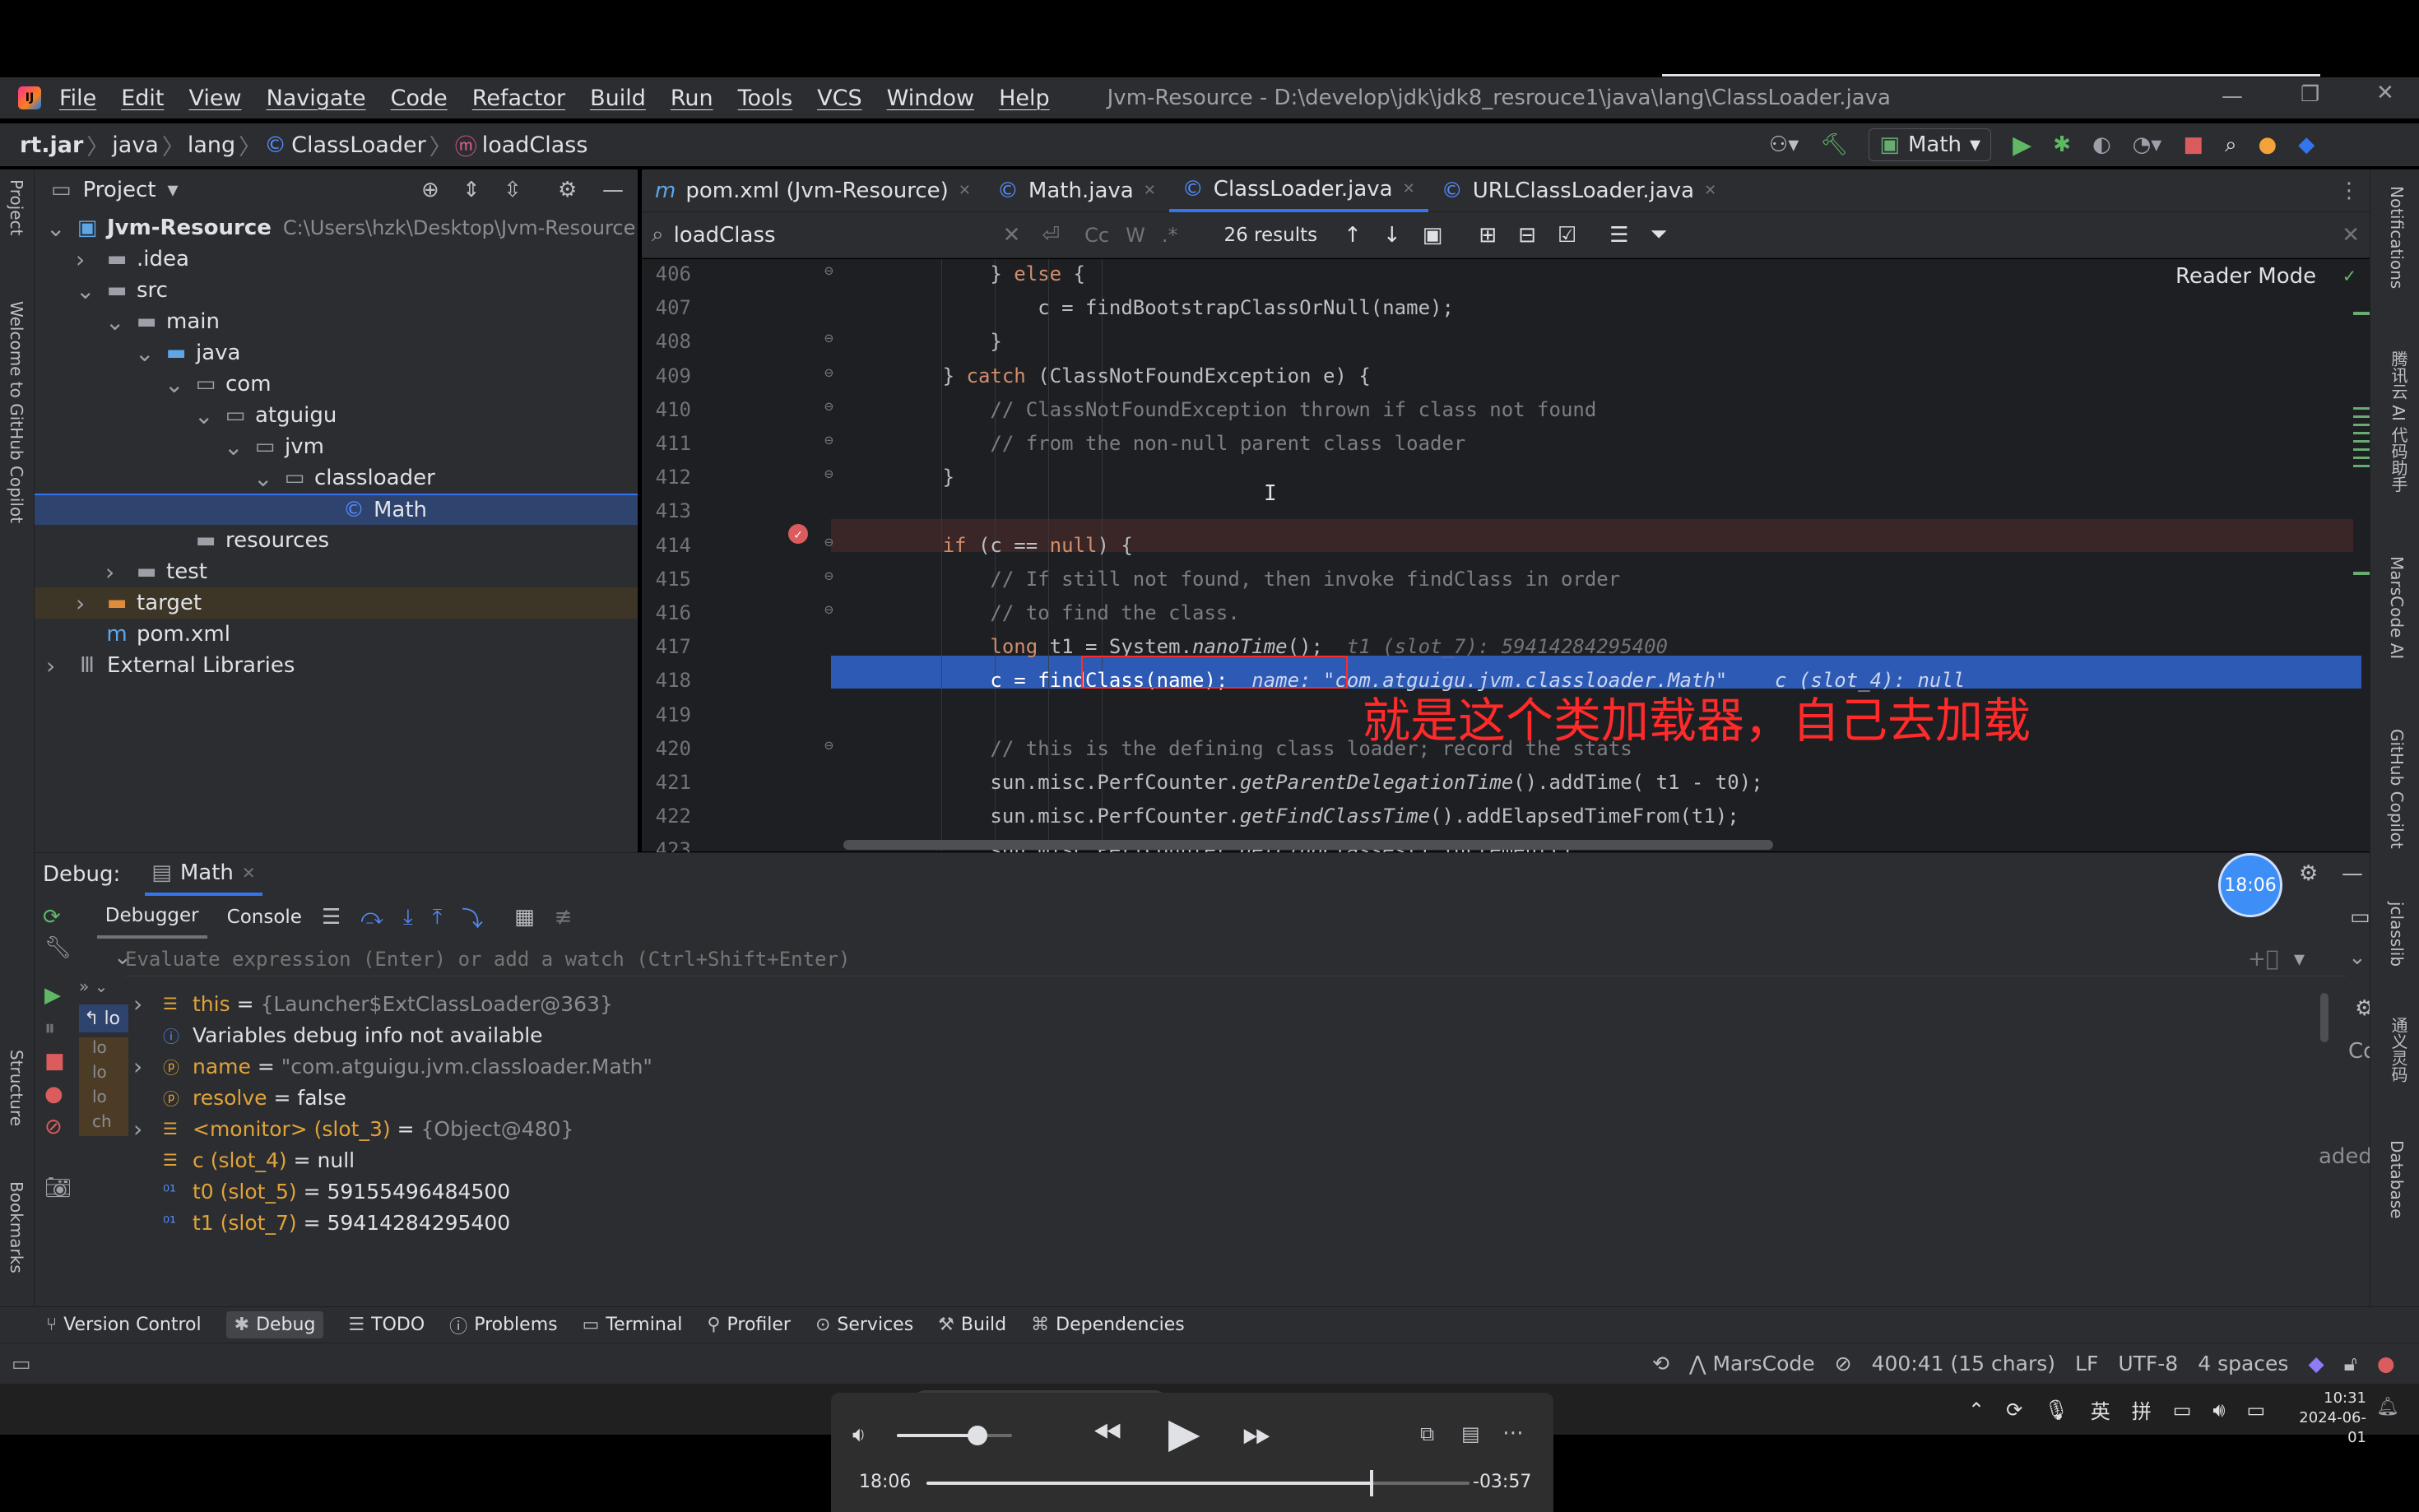 This screenshot has height=1512, width=2419. I want to click on console-tab: Console, so click(264, 917).